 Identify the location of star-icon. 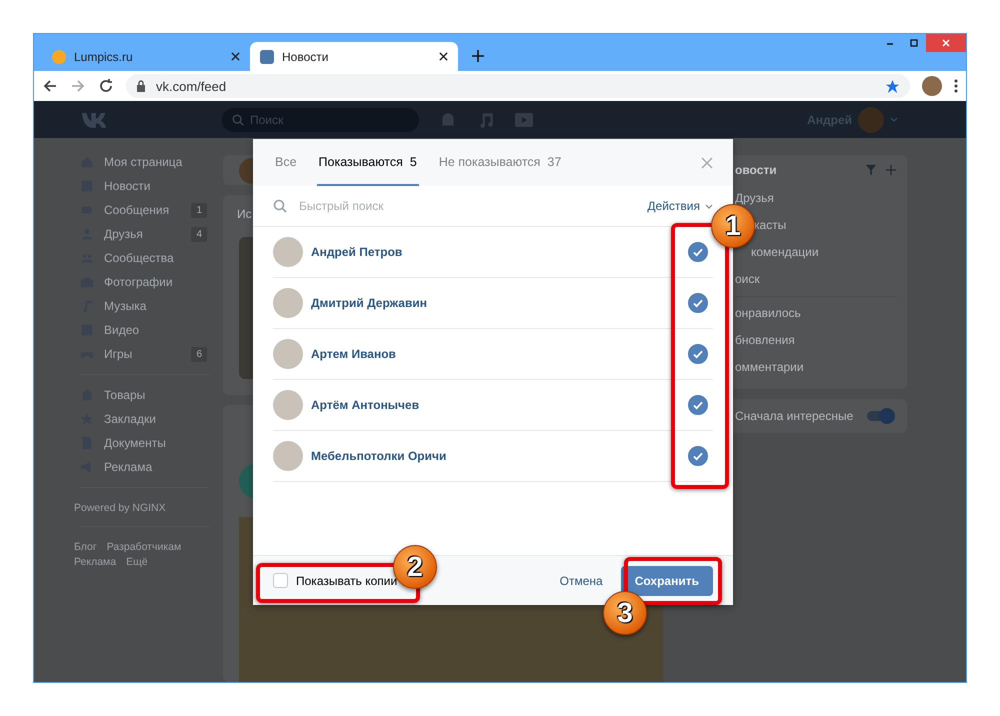
(892, 86).